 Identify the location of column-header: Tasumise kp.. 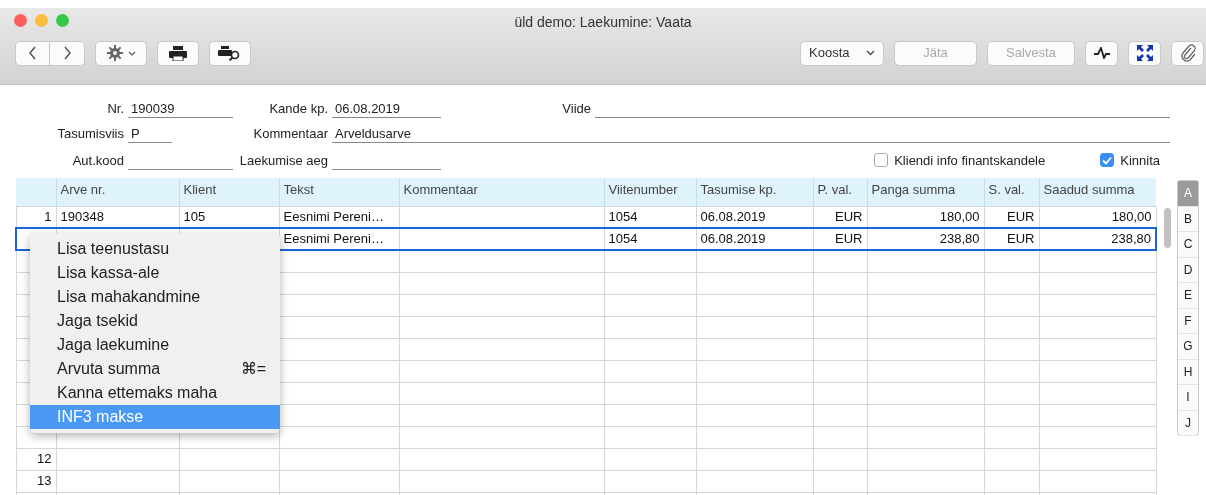
(754, 192).